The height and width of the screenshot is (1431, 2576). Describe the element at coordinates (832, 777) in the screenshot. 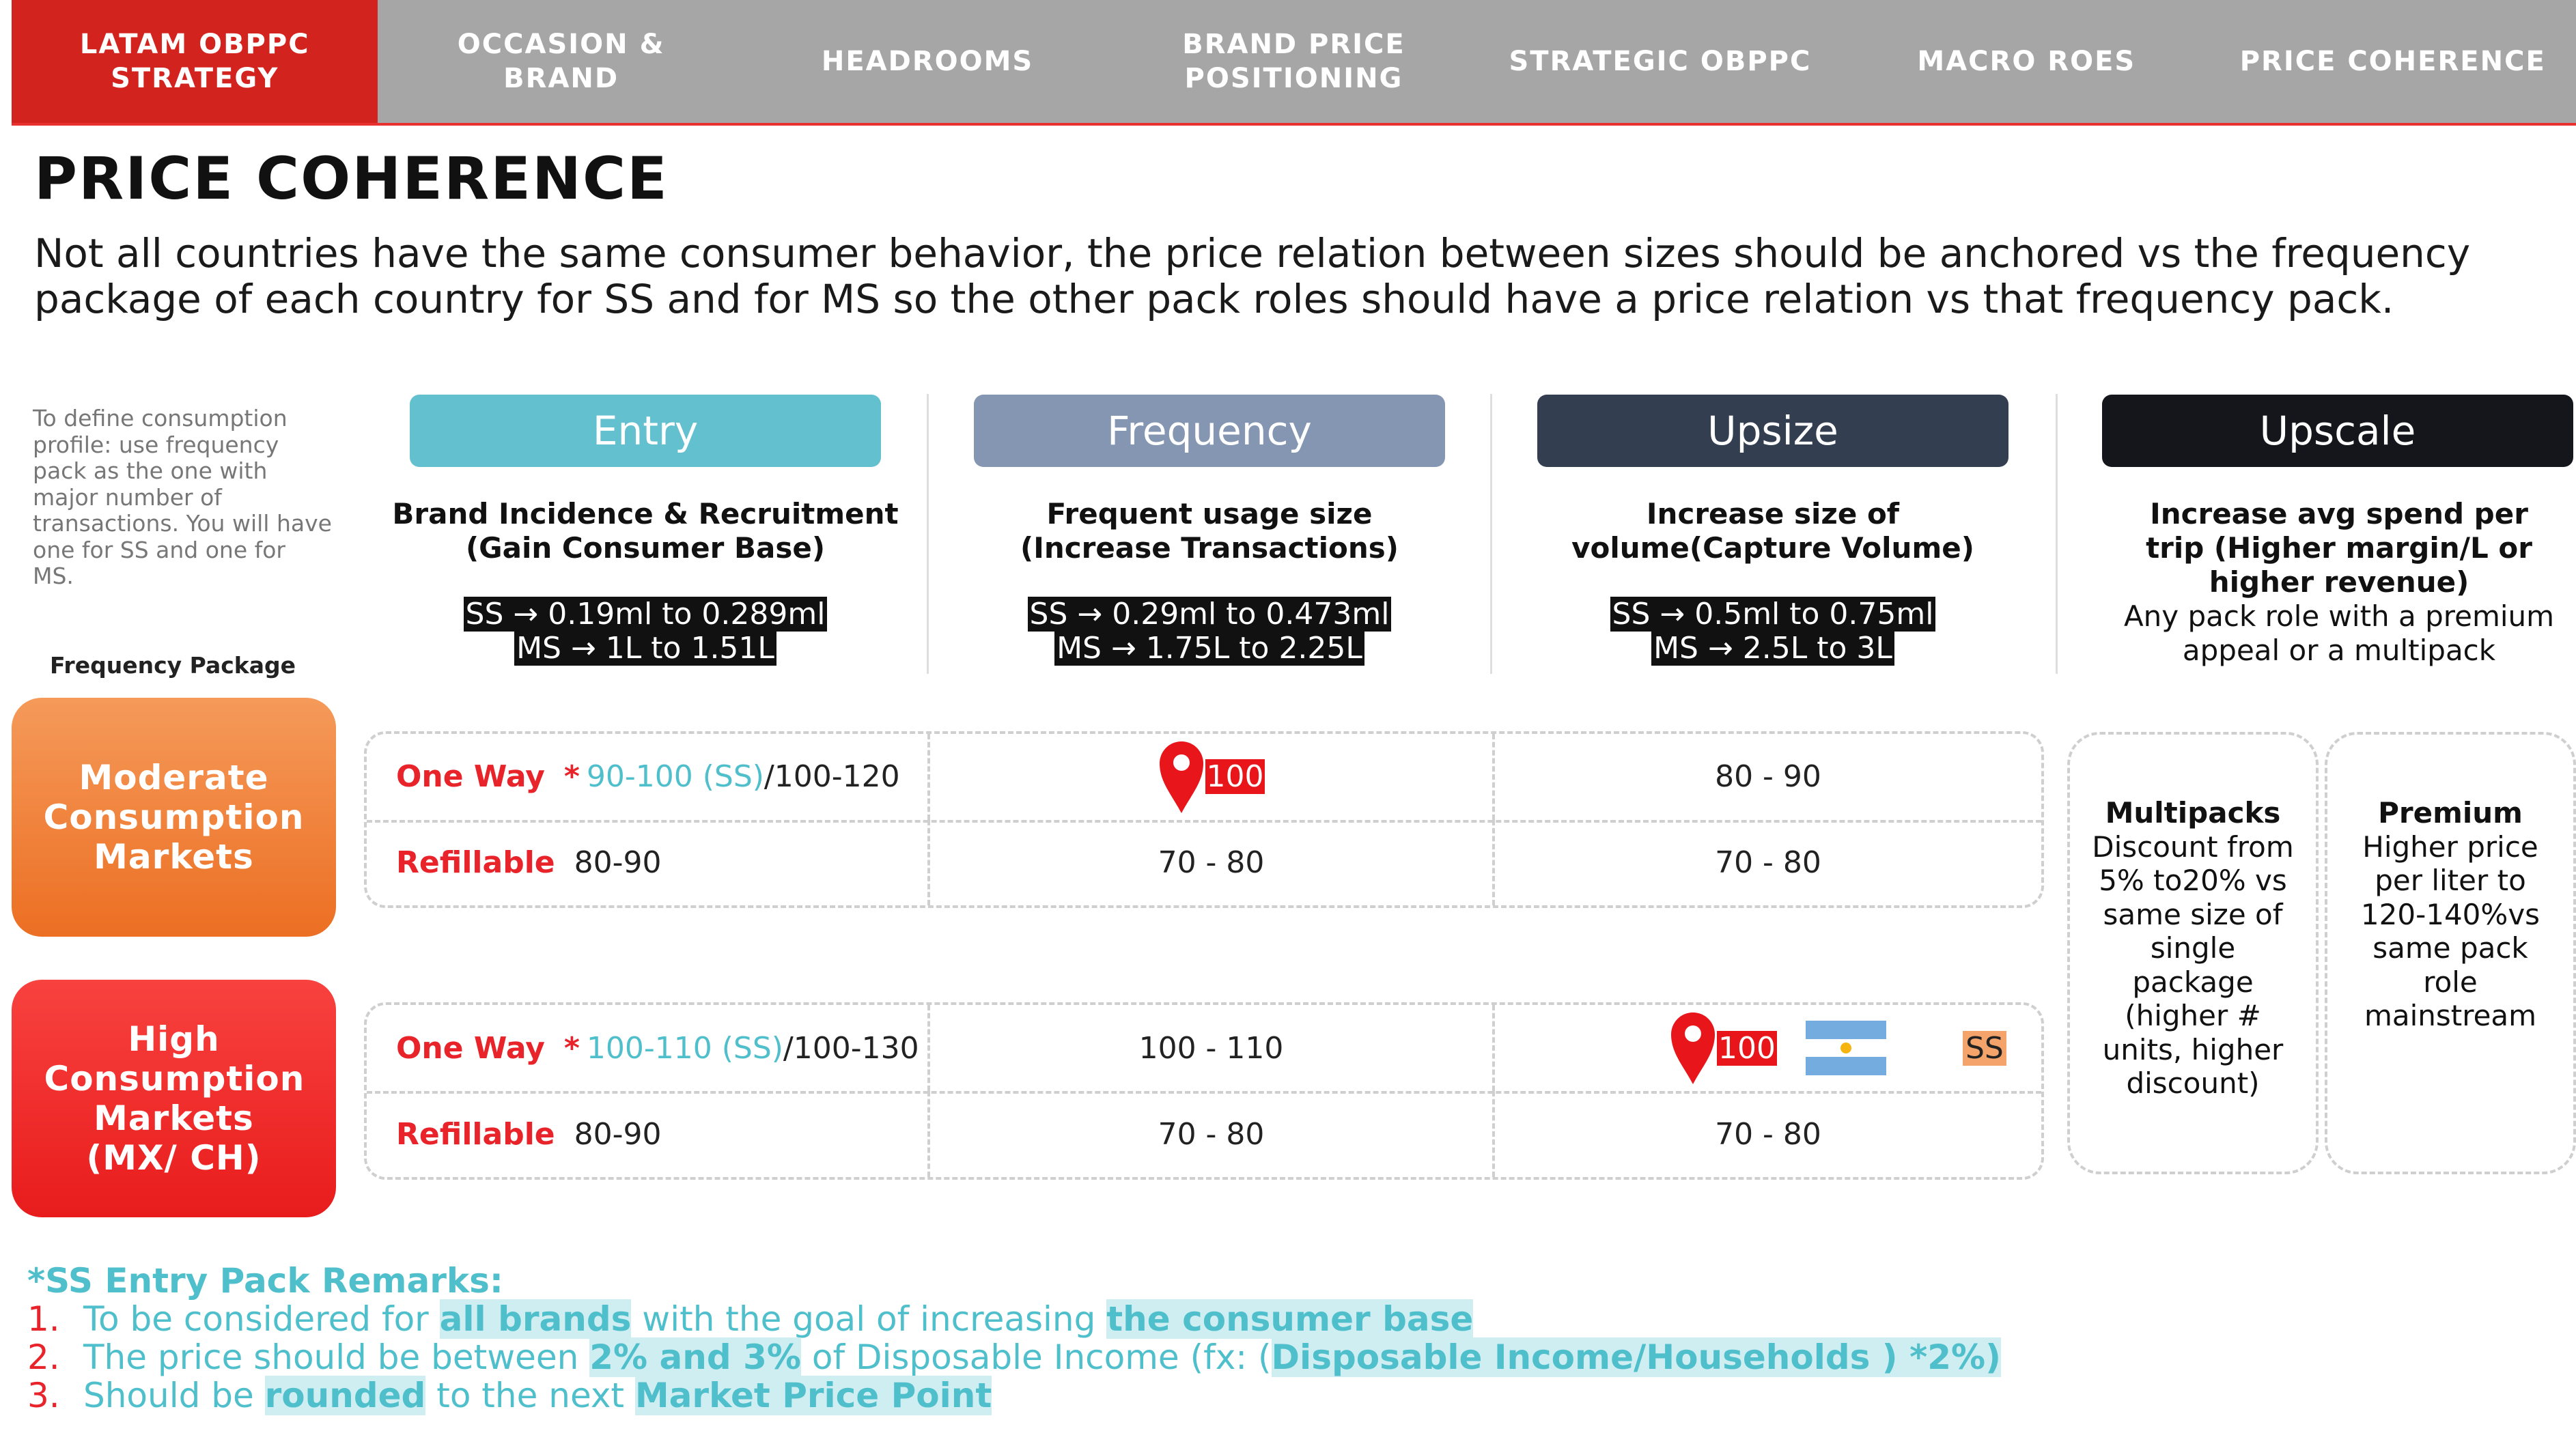

I see `entry-rest-value: /100-120` at that location.